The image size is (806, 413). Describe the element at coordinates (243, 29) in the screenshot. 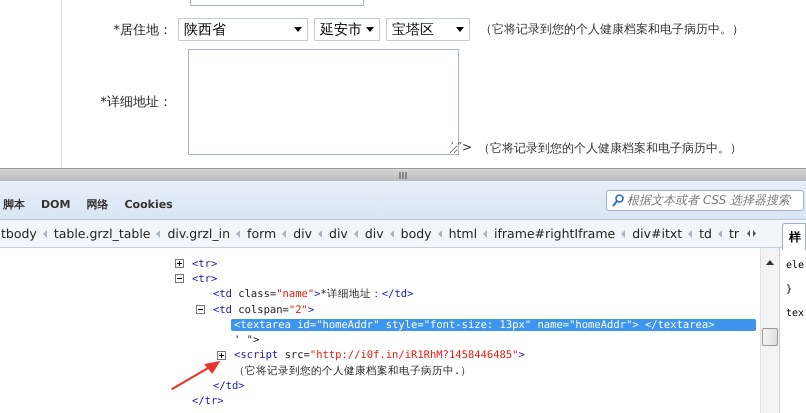

I see `dropdown: 陕西省` at that location.